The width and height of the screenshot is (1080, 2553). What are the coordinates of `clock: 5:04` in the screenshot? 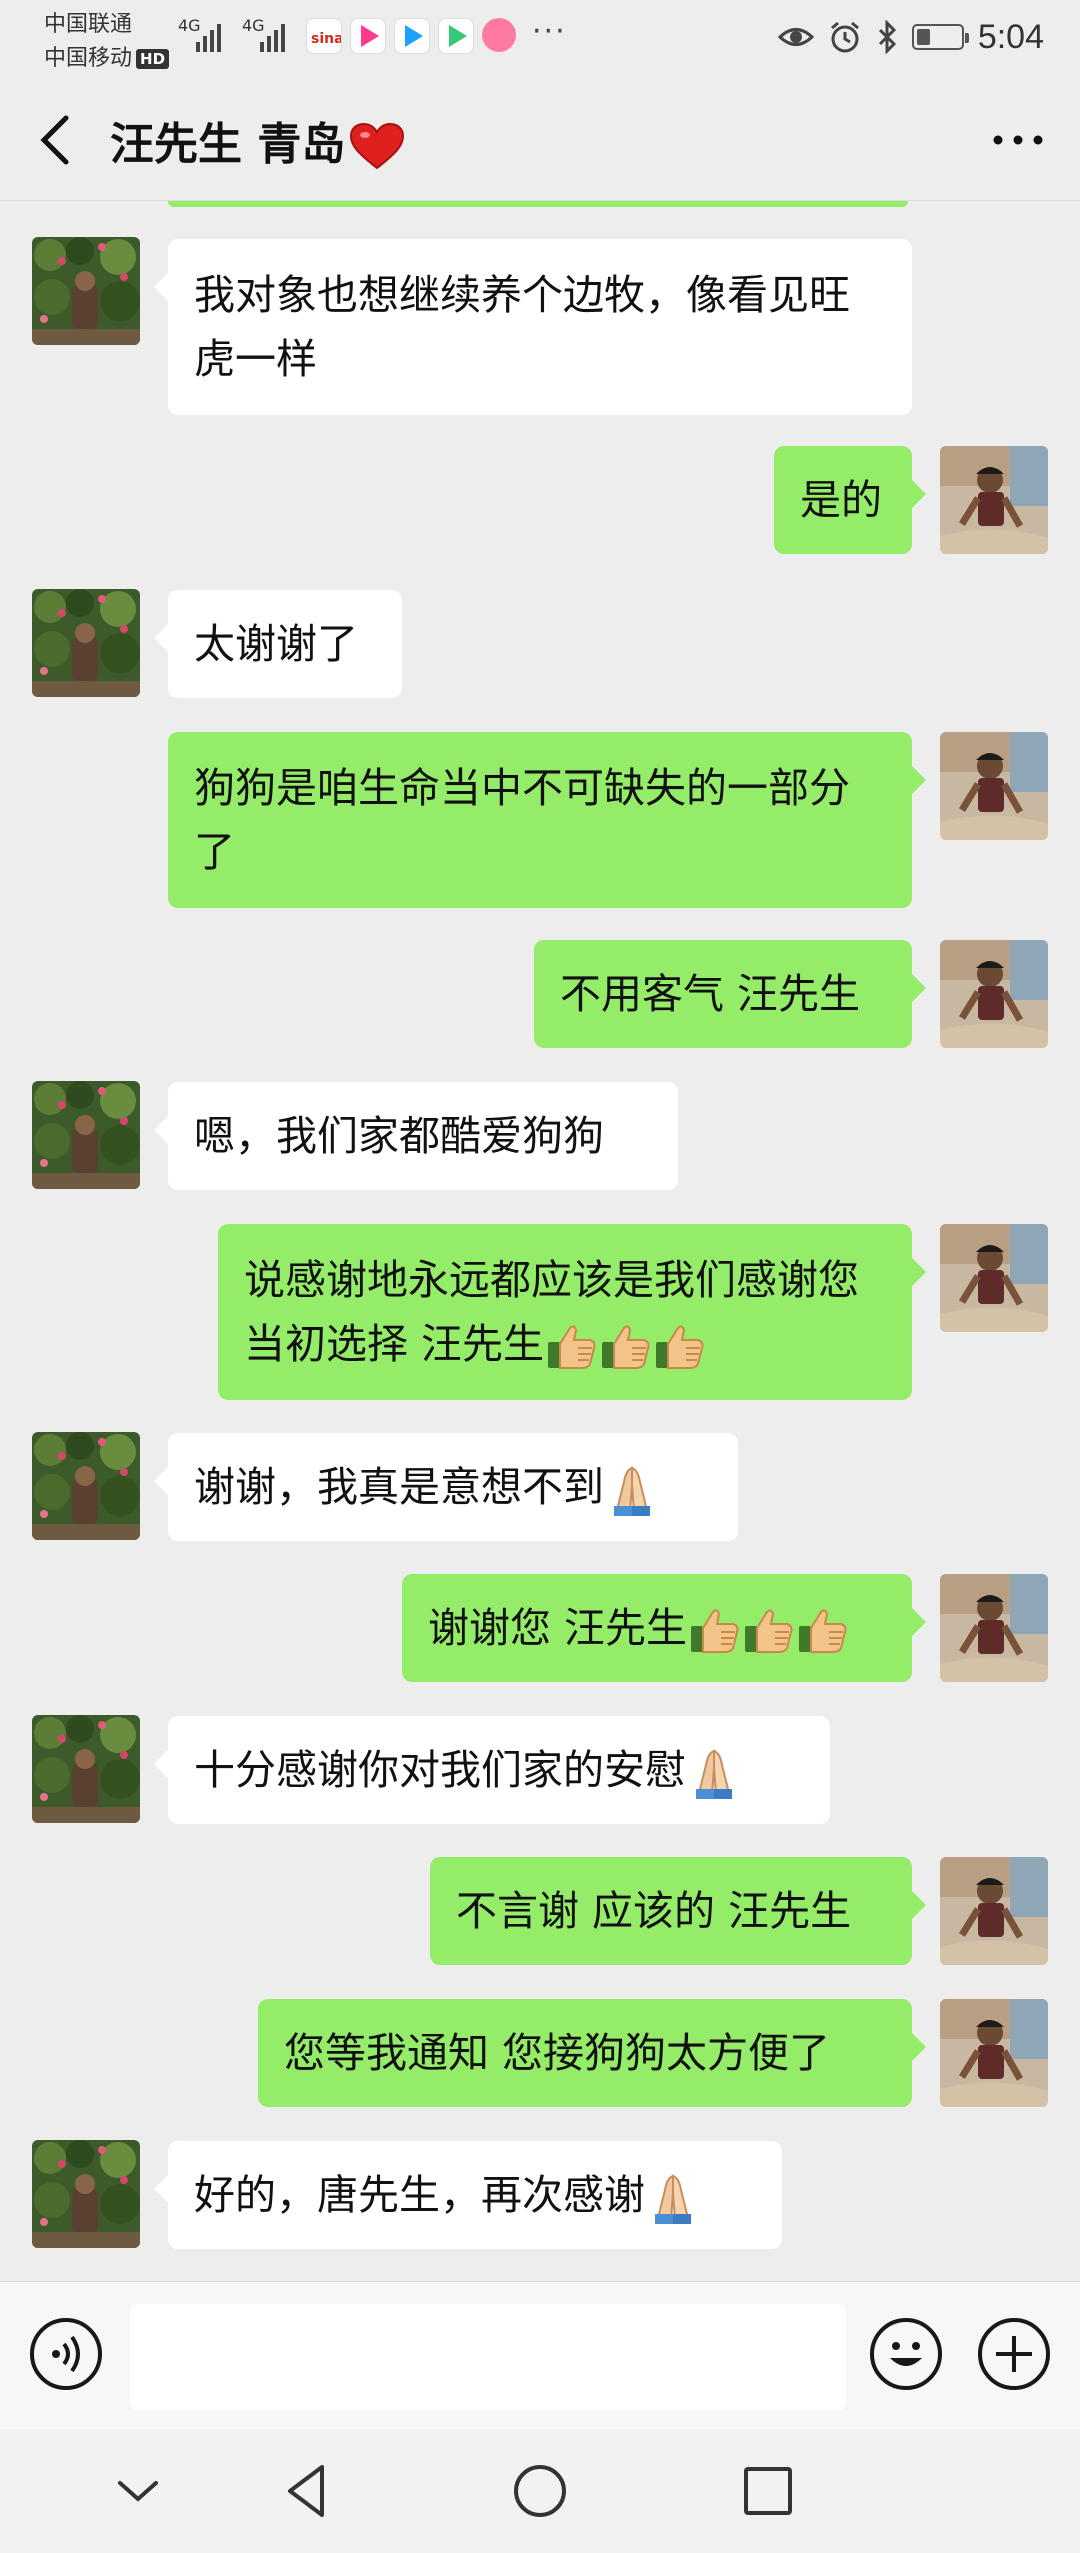 It's located at (1010, 36).